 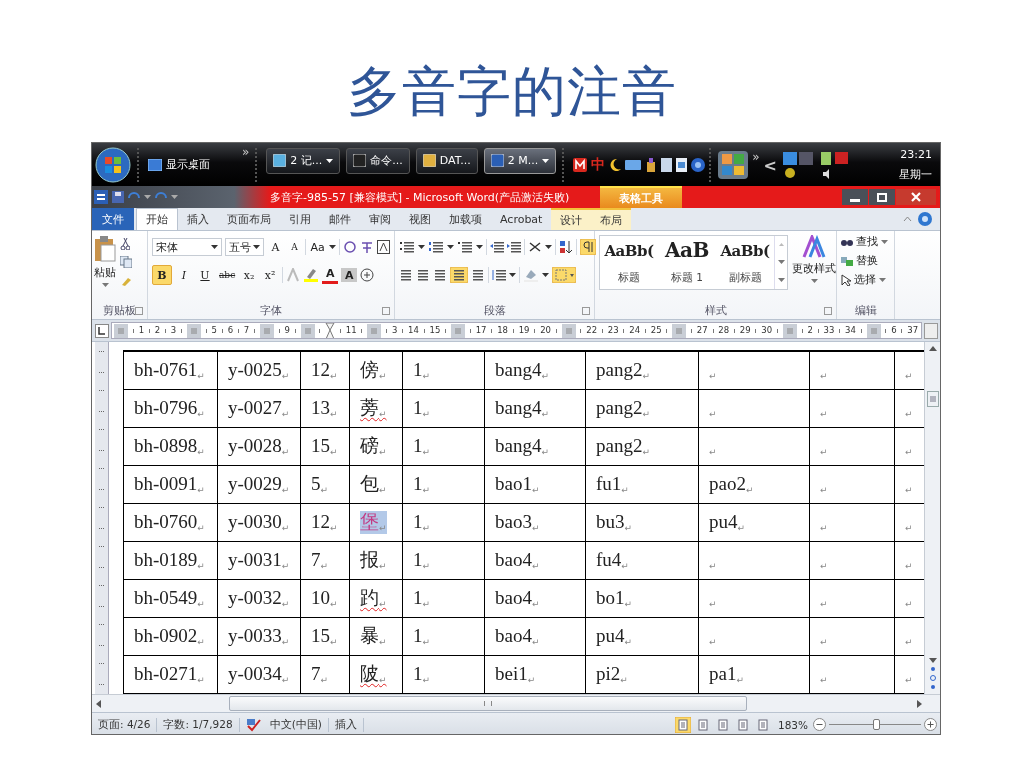 What do you see at coordinates (698, 164) in the screenshot?
I see `help-icon` at bounding box center [698, 164].